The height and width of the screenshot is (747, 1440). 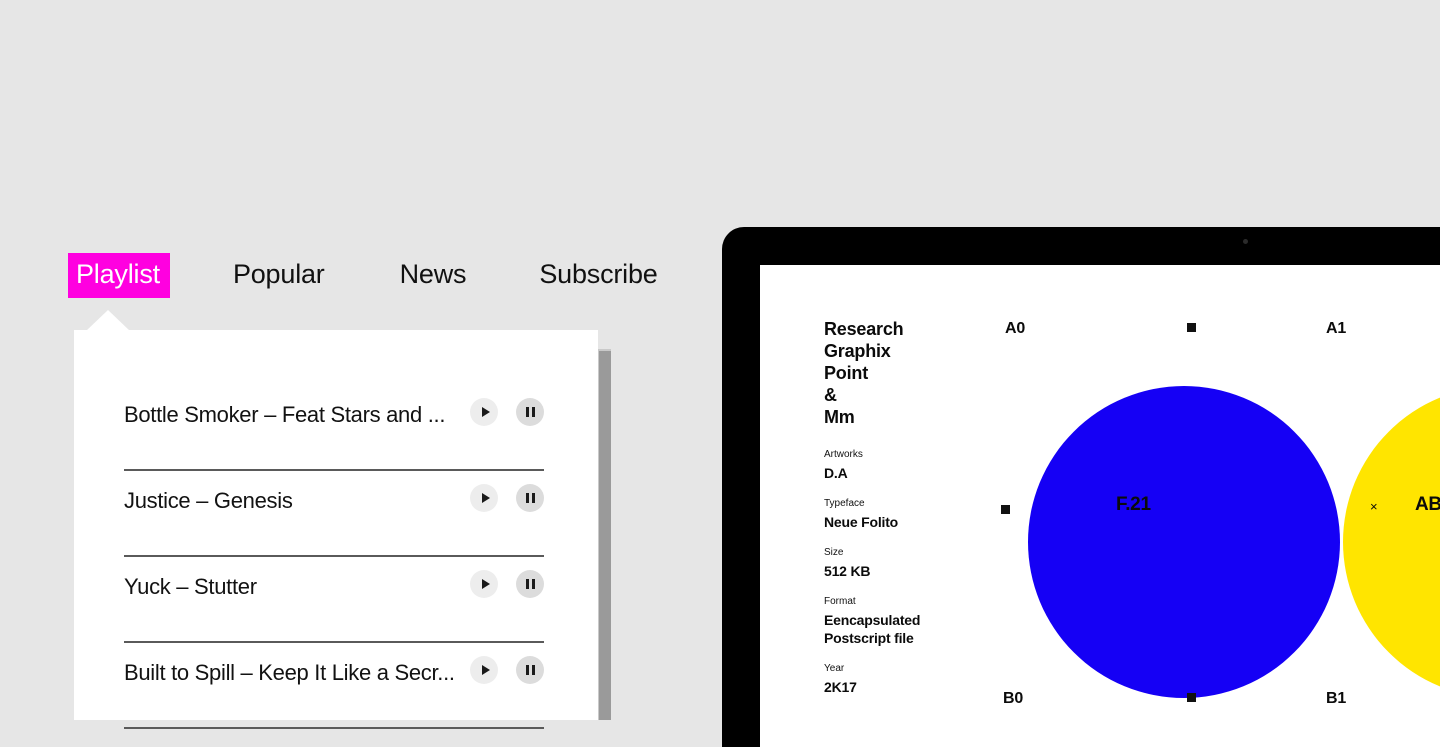 What do you see at coordinates (839, 417) in the screenshot?
I see `artwork-heading-line: Mm` at bounding box center [839, 417].